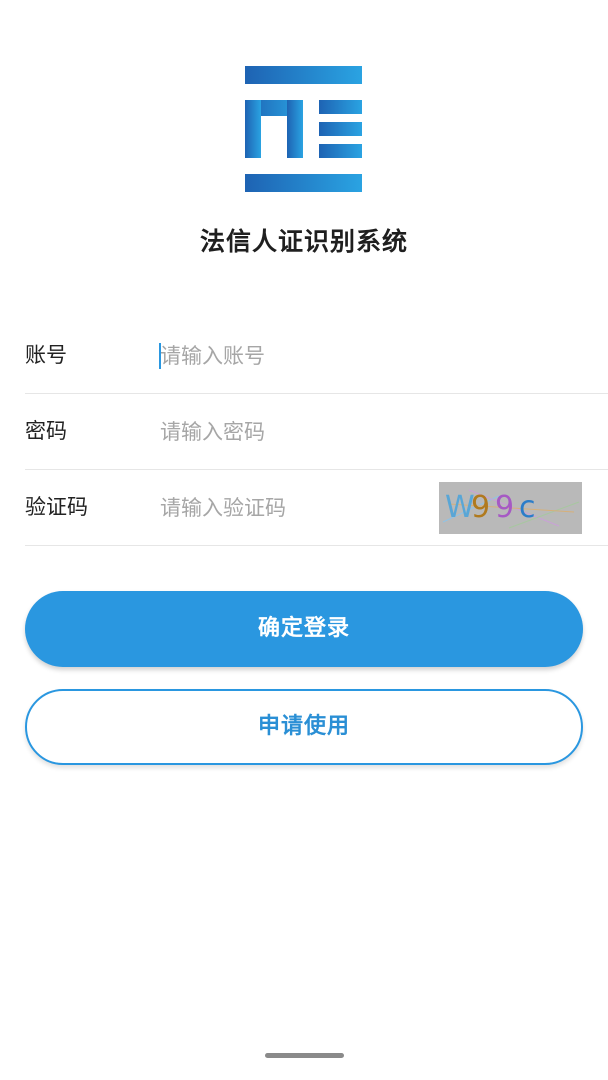  I want to click on captcha-row: 验证码 W 9 9 c, so click(316, 508).